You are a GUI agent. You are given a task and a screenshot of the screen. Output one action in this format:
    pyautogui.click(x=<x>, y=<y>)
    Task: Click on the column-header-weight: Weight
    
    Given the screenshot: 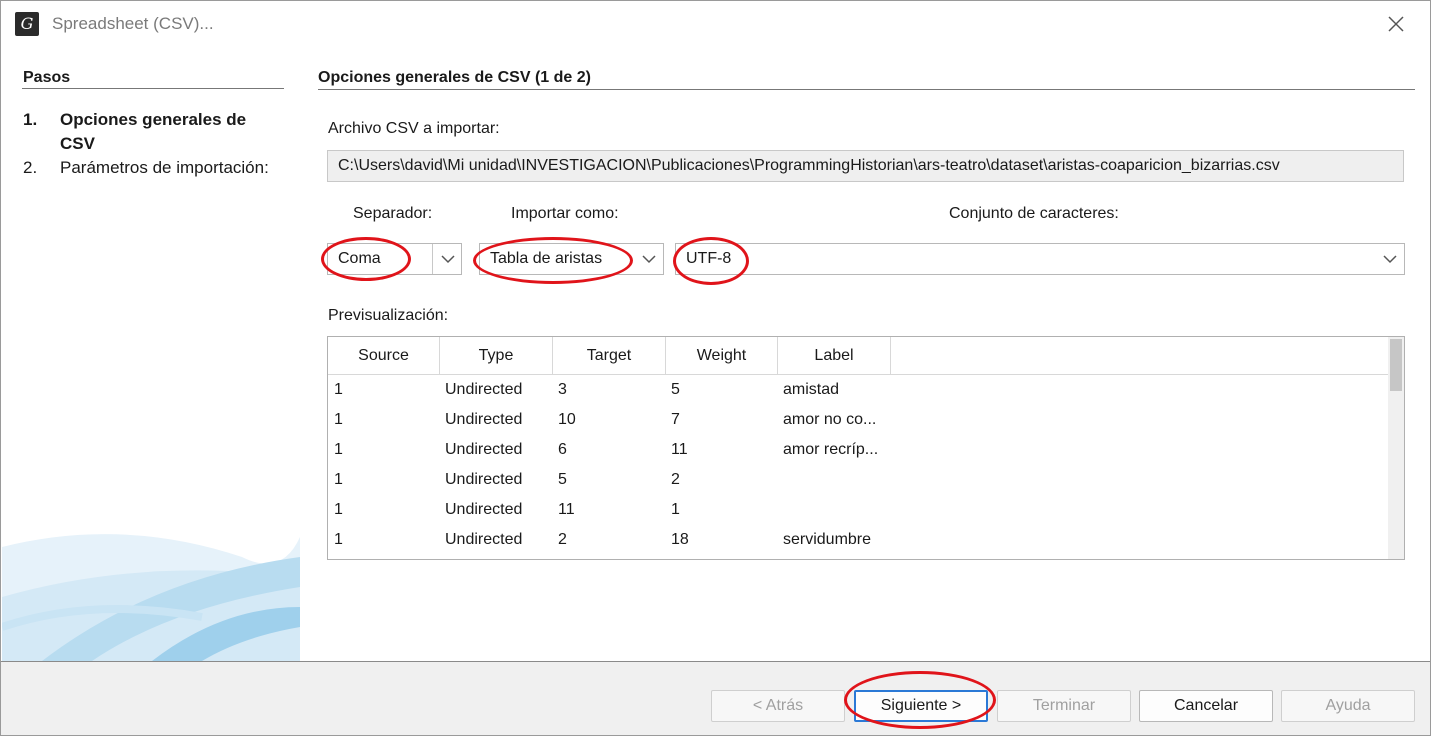 What is the action you would take?
    pyautogui.click(x=722, y=355)
    